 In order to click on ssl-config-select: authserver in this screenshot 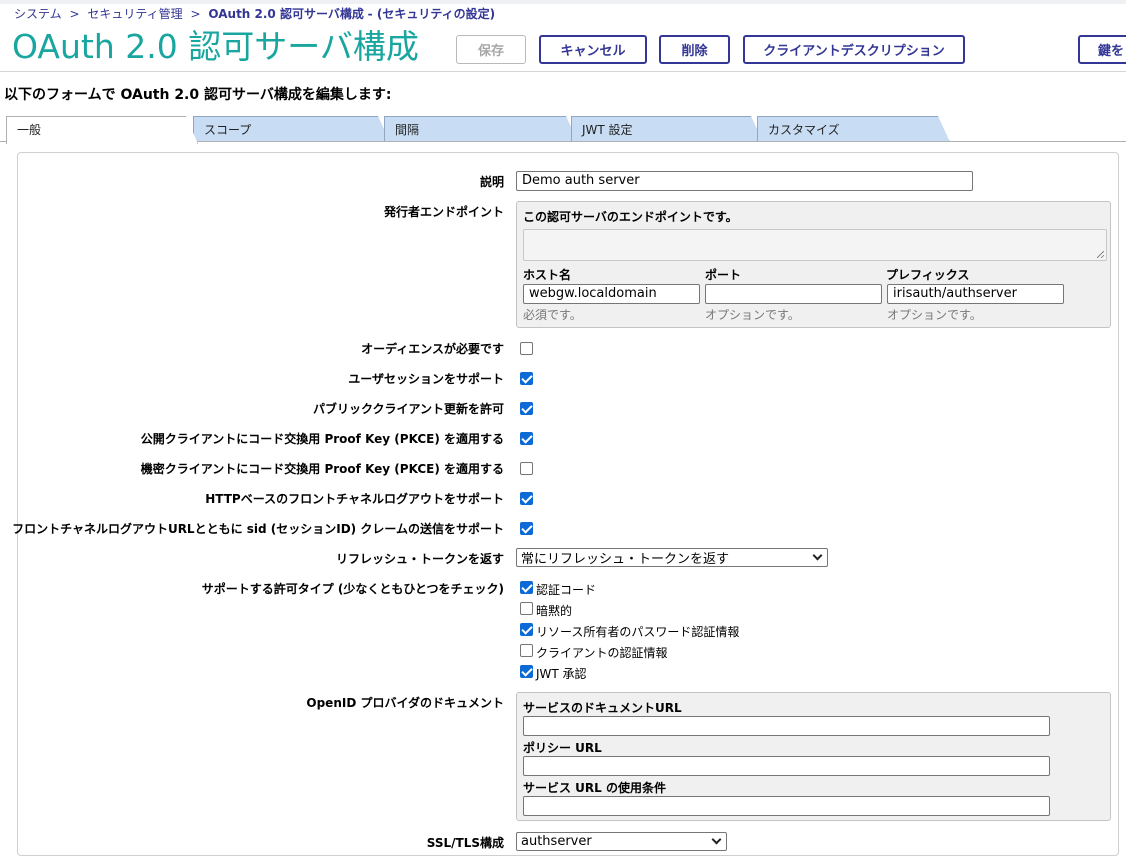, I will do `click(621, 841)`.